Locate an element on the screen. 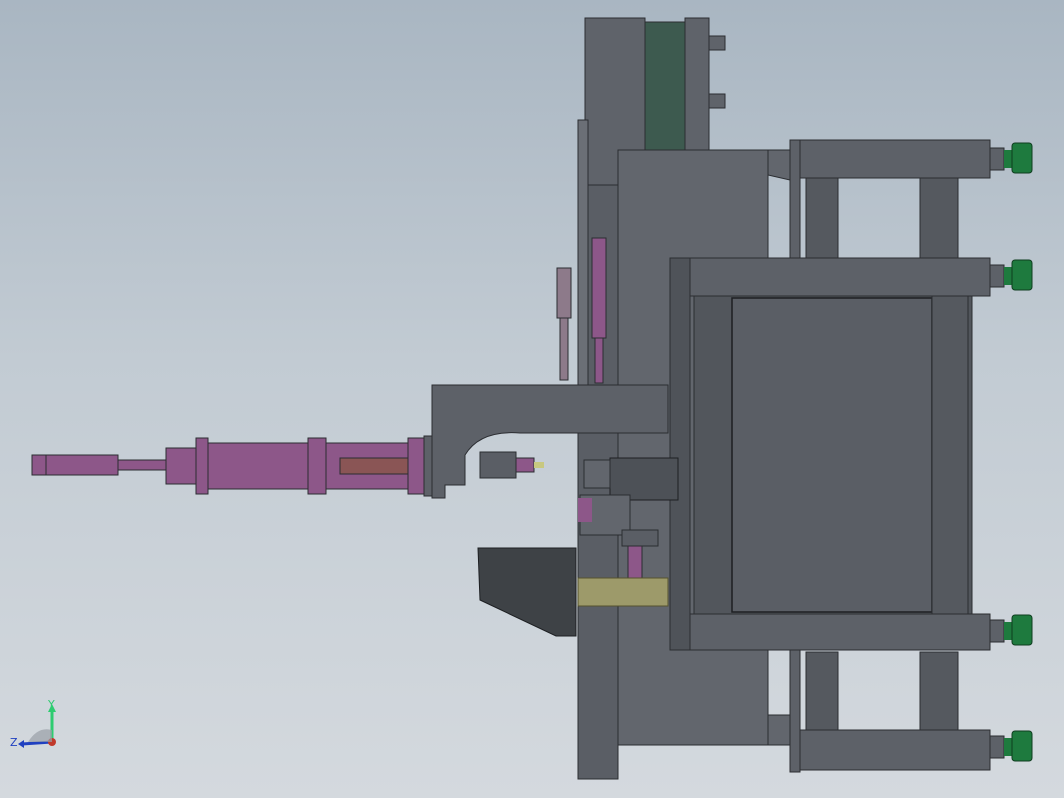 This screenshot has width=1064, height=798. triad-base is located at coordinates (40, 735).